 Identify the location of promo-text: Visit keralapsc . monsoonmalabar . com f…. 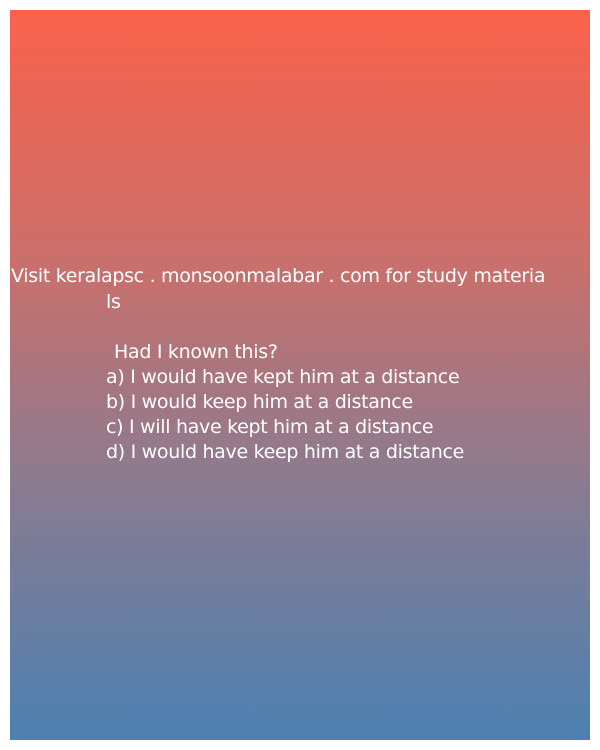
(278, 276).